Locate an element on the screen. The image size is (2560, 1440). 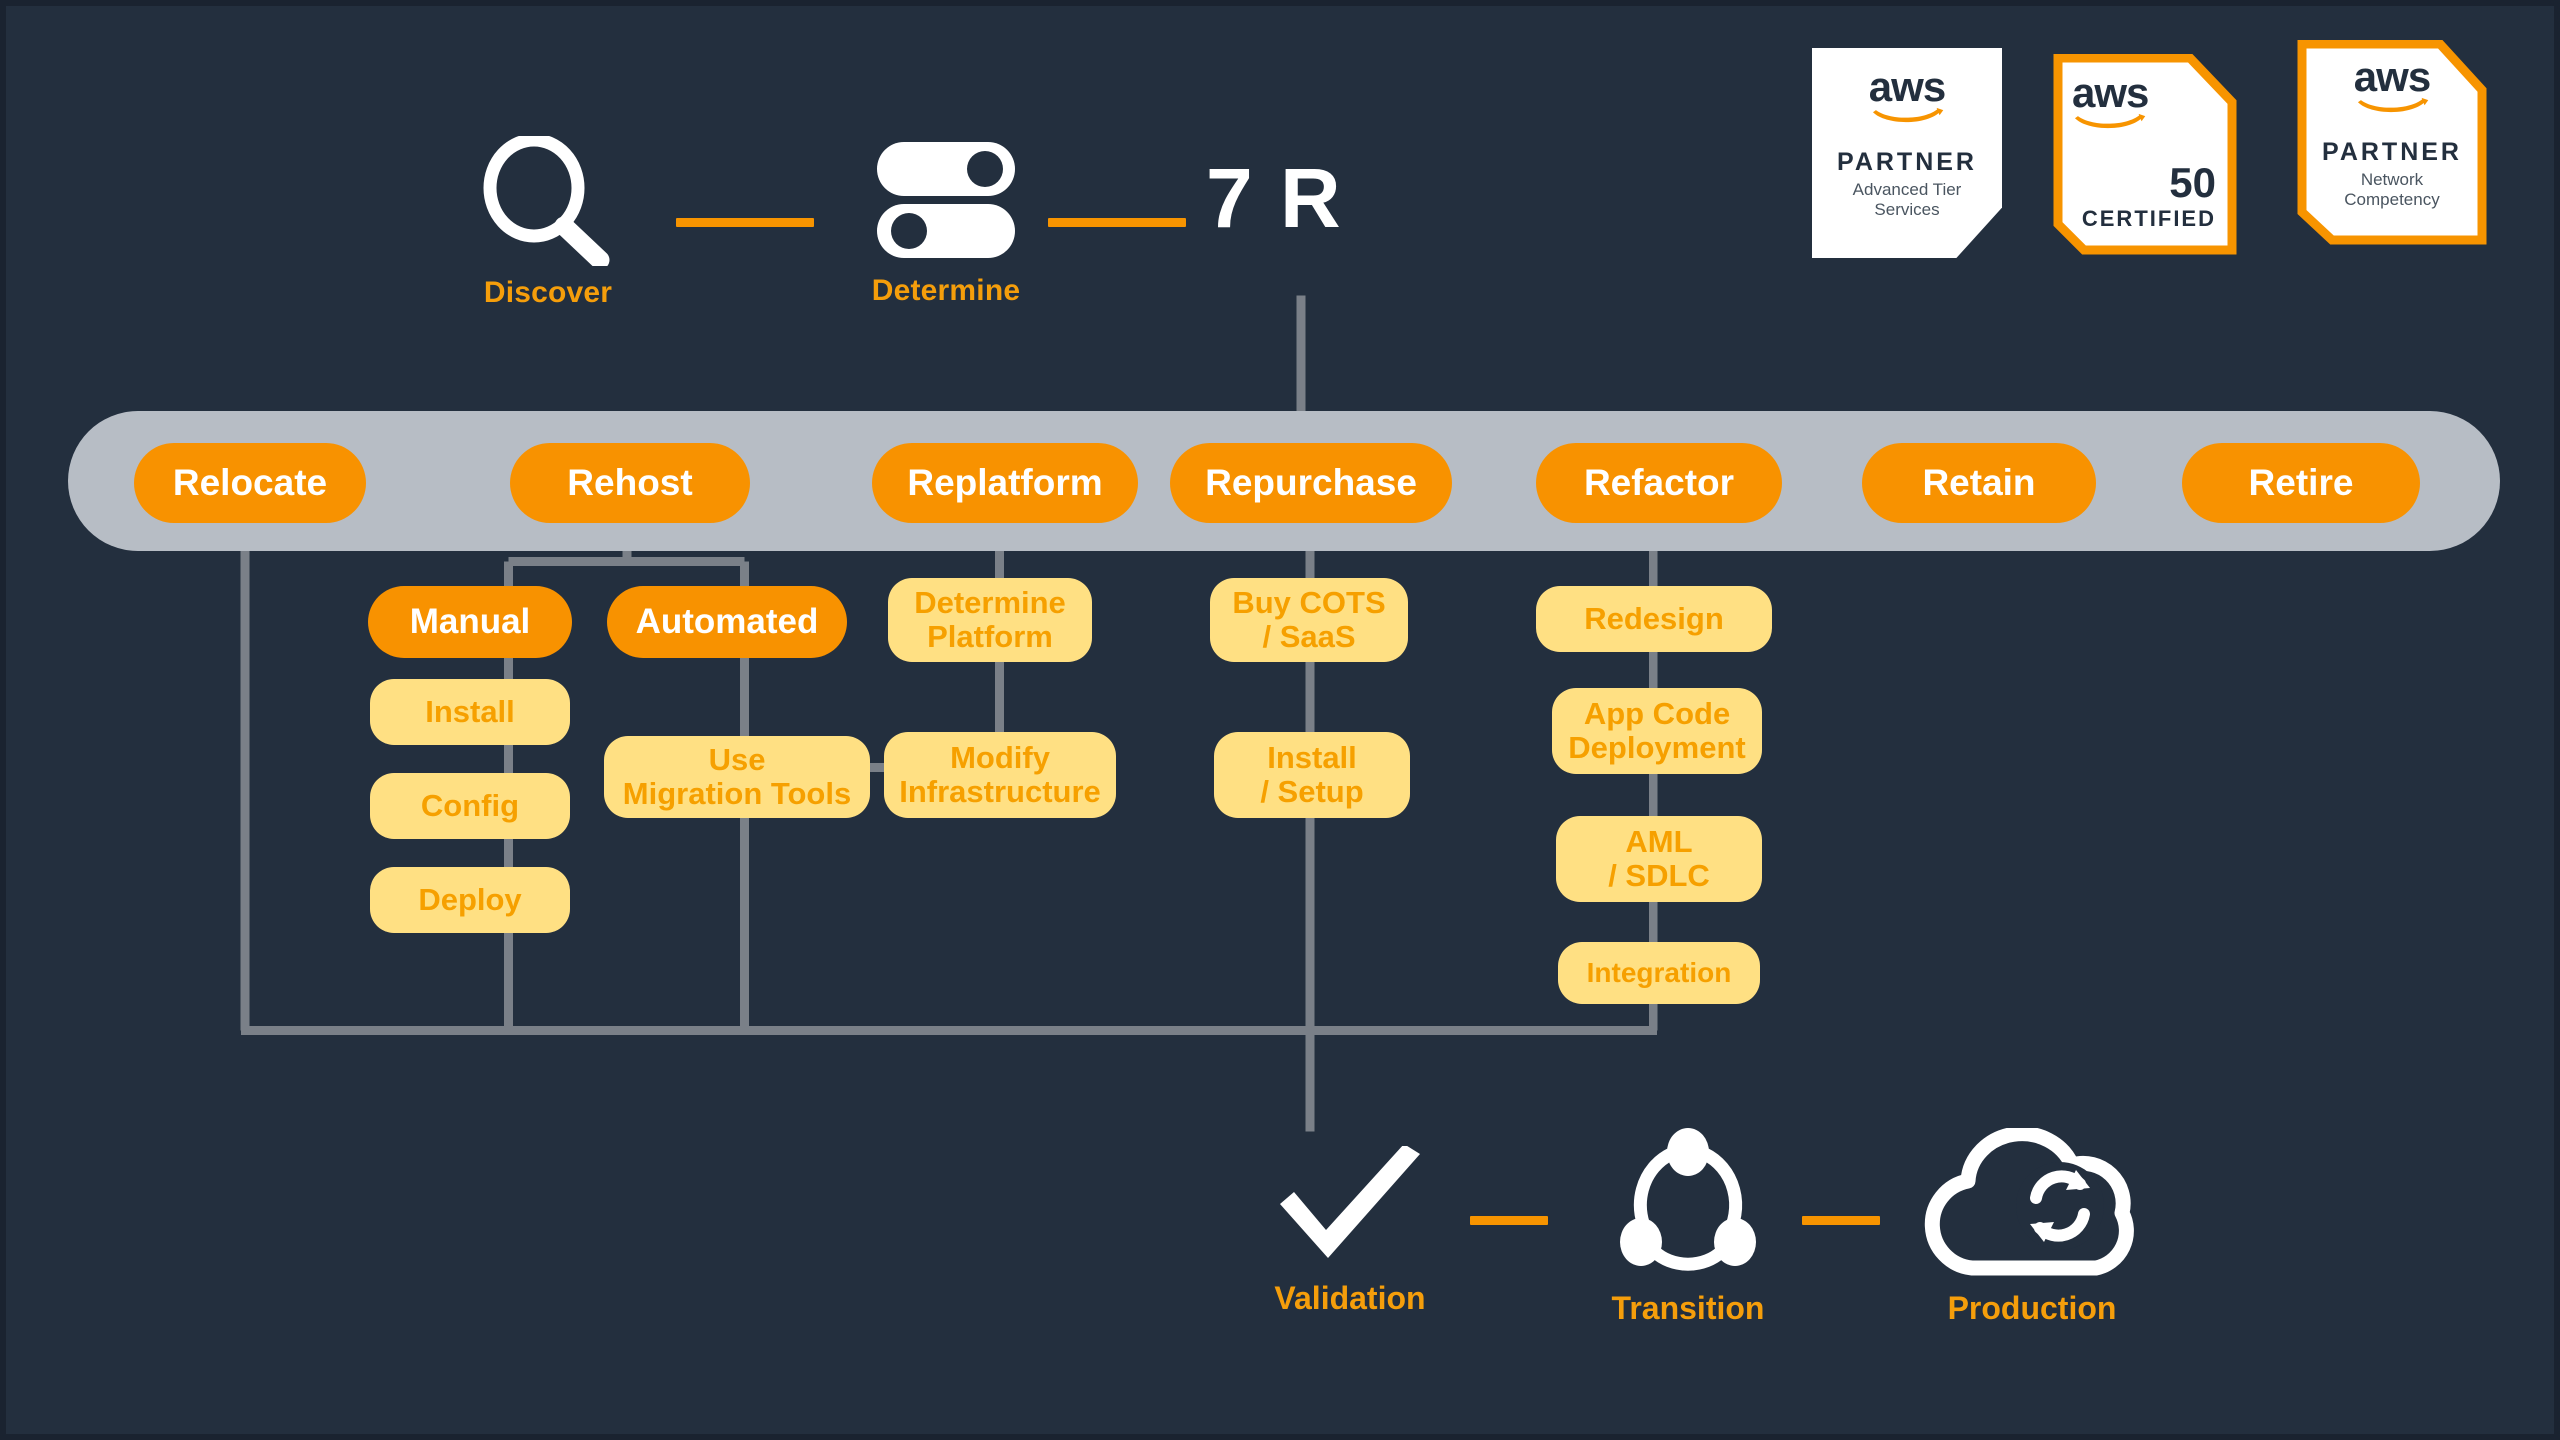
branch-refactor-step-3: AML / SDLC is located at coordinates (1659, 859).